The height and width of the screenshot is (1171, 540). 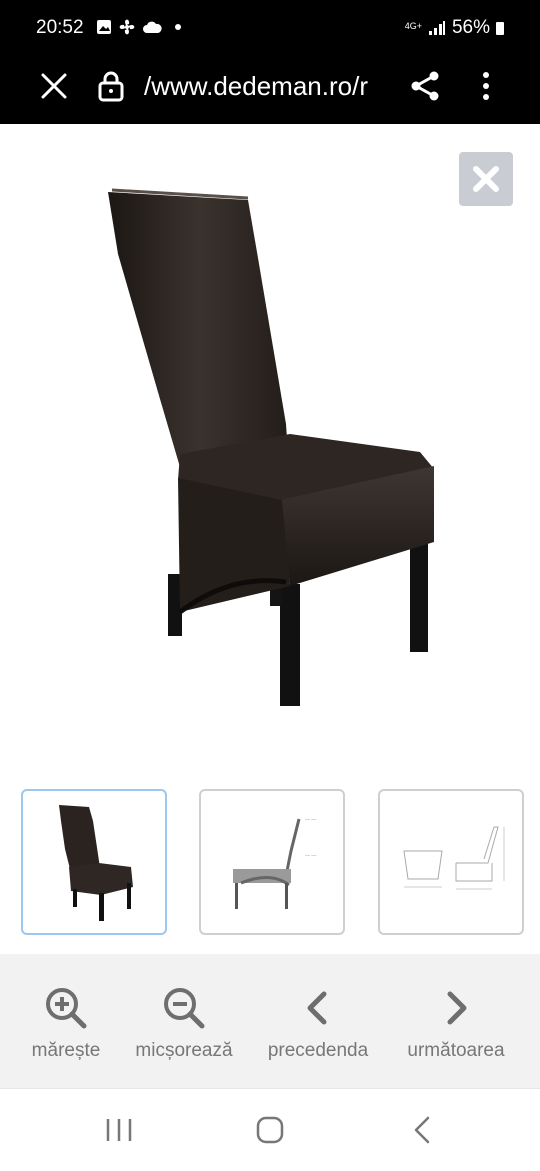 What do you see at coordinates (436, 28) in the screenshot?
I see `signal-icon` at bounding box center [436, 28].